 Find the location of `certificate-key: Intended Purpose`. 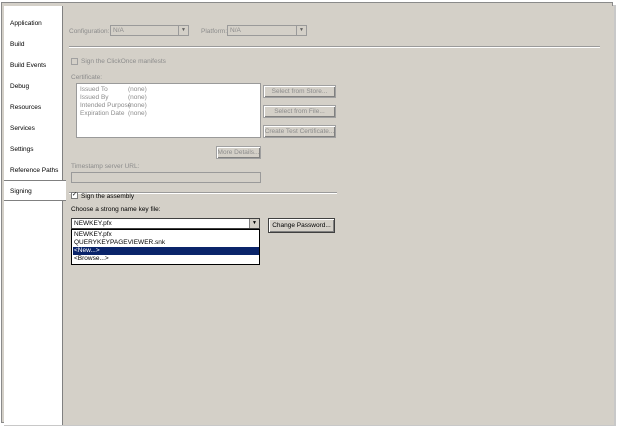

certificate-key: Intended Purpose is located at coordinates (106, 105).